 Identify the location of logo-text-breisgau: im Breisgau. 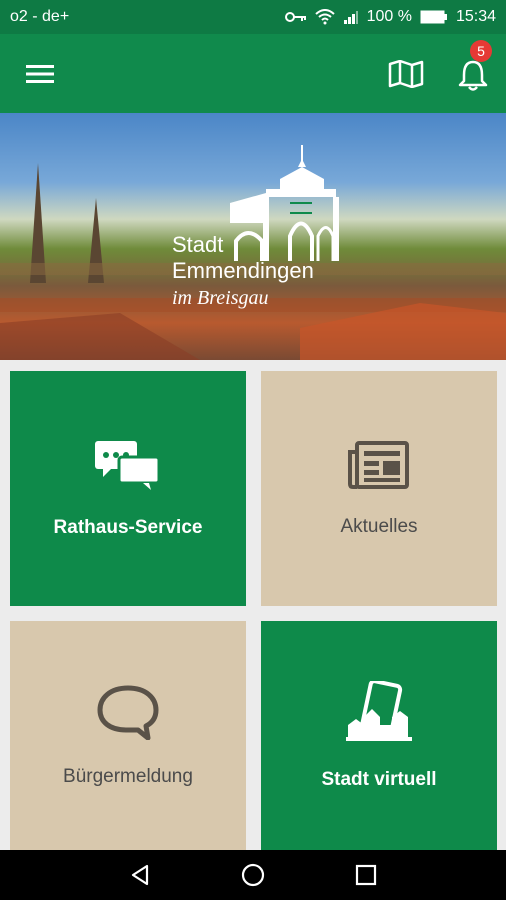
(220, 298).